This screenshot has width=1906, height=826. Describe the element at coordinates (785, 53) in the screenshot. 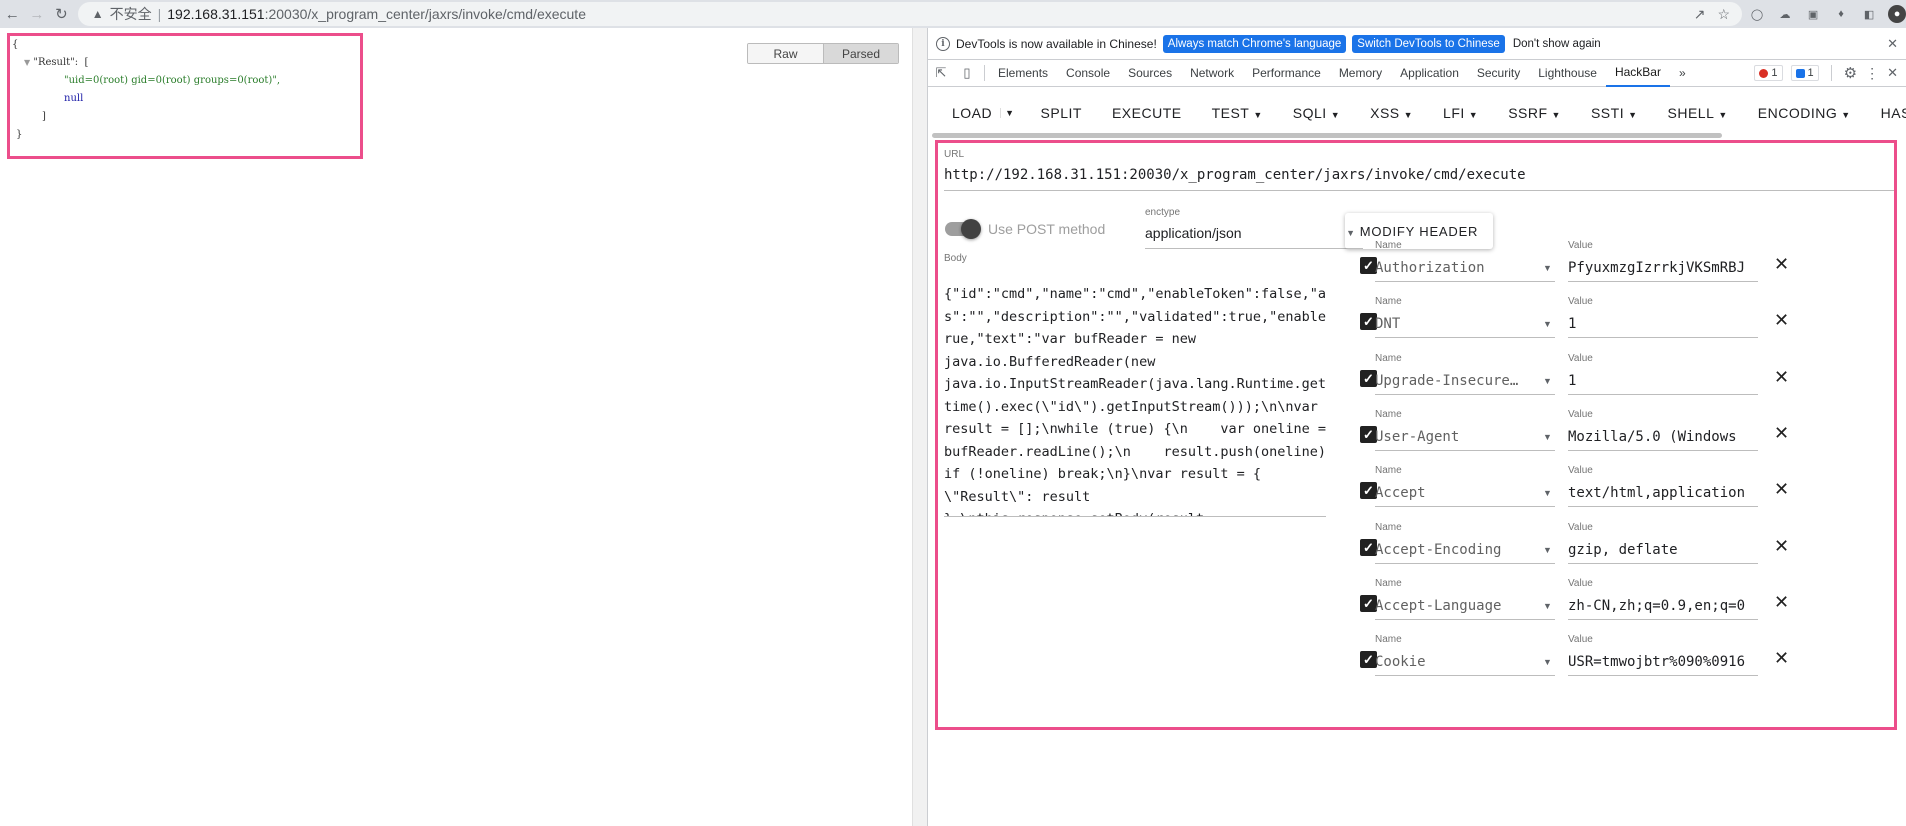

I see `raw-button: Raw` at that location.